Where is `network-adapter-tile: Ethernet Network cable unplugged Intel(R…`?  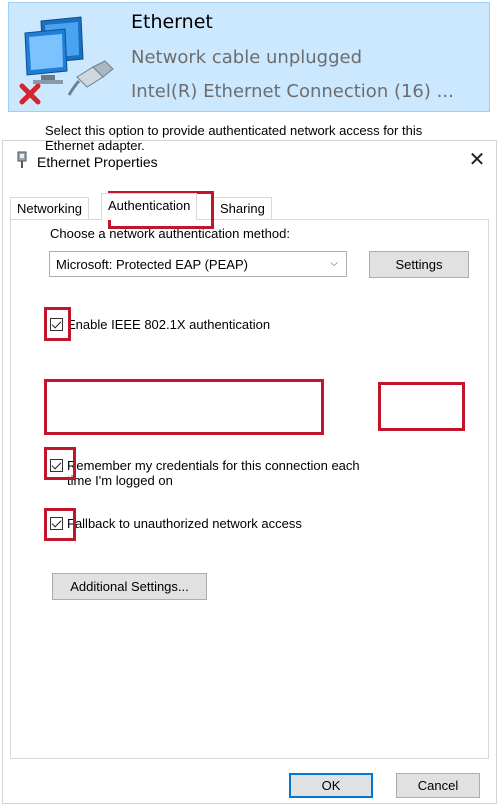 network-adapter-tile: Ethernet Network cable unplugged Intel(R… is located at coordinates (249, 57).